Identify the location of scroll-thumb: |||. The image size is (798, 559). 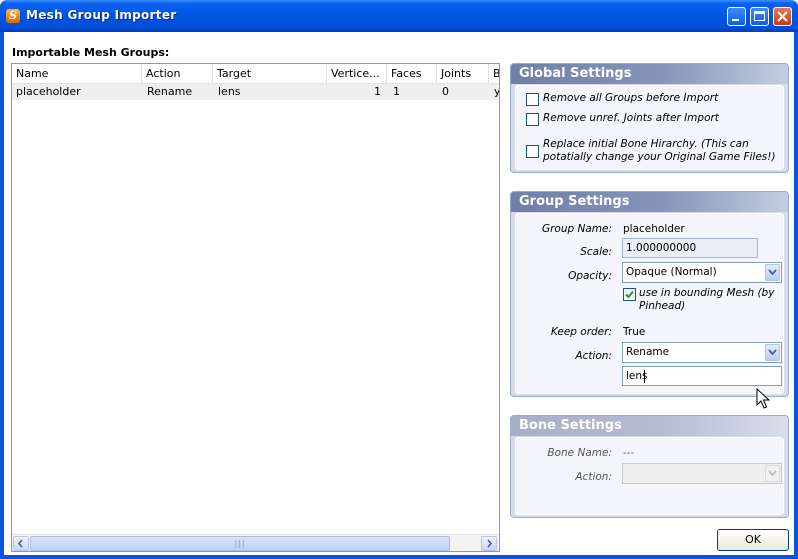
(240, 543).